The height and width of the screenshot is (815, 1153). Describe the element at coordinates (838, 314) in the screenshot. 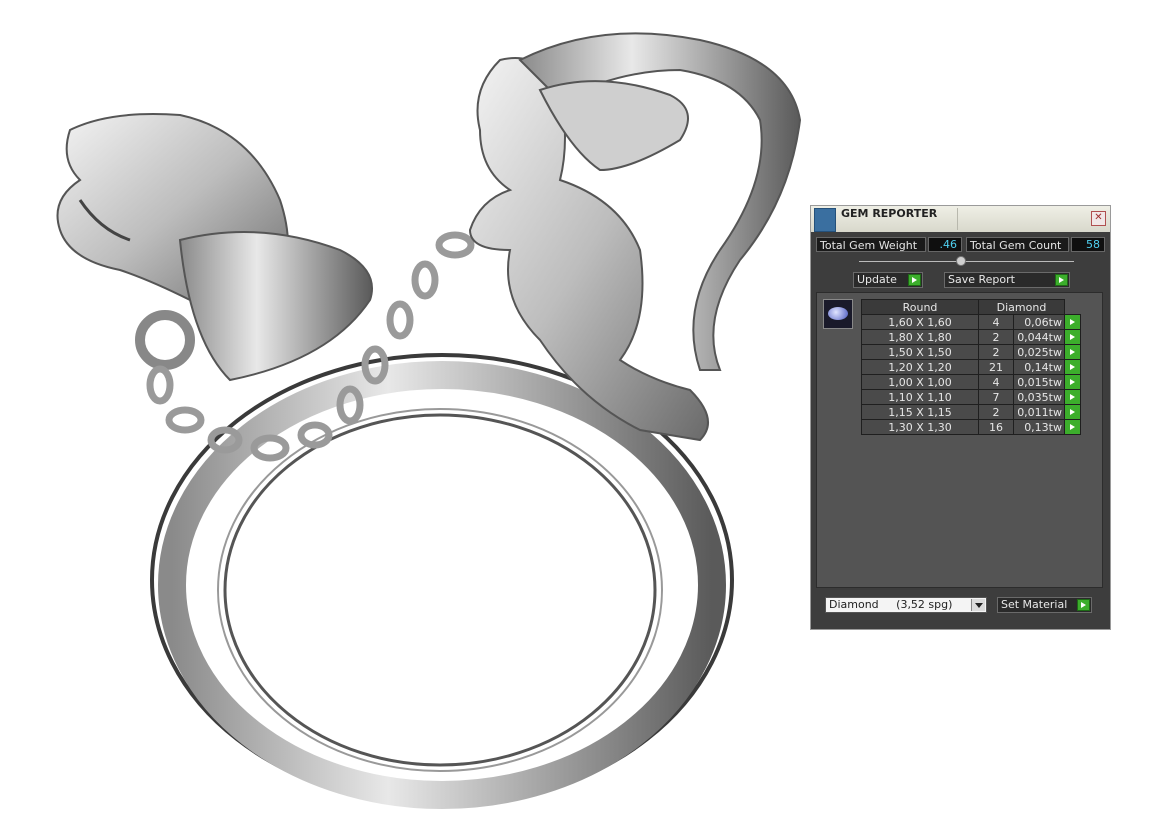

I see `round-gem-icon` at that location.